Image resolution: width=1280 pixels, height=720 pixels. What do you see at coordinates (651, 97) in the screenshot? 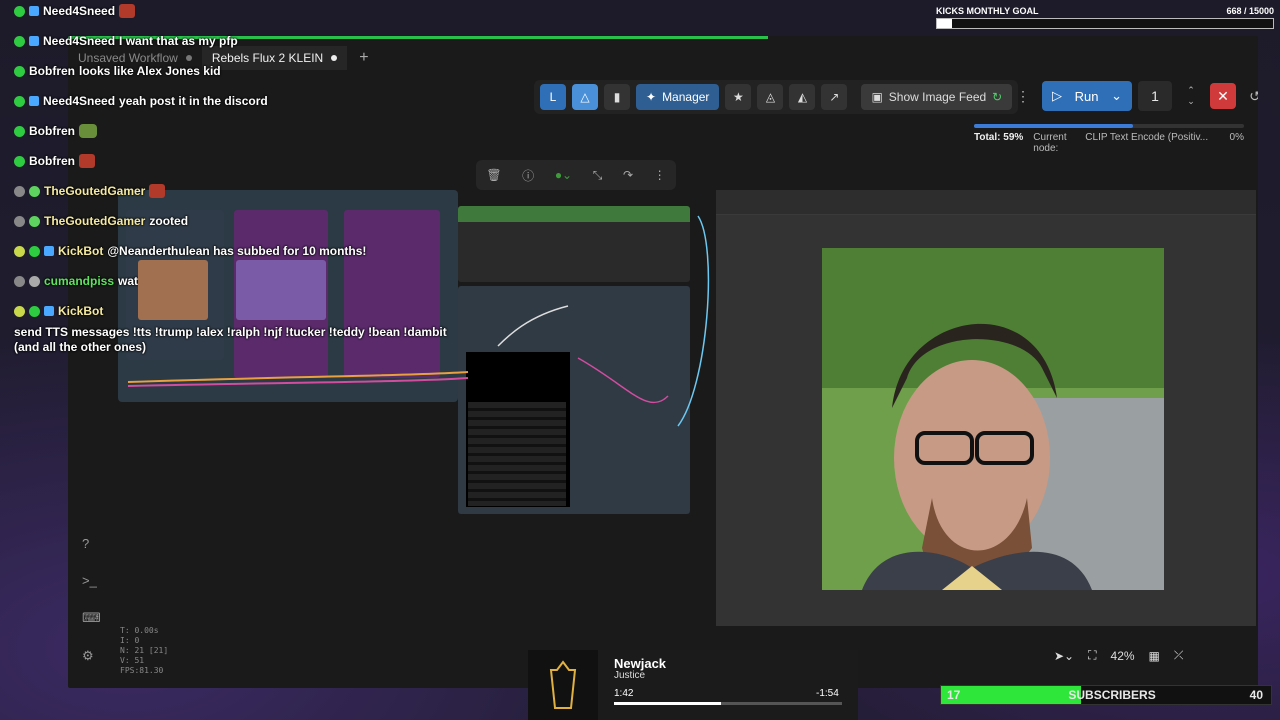
I see `puzzle-icon: ✦` at bounding box center [651, 97].